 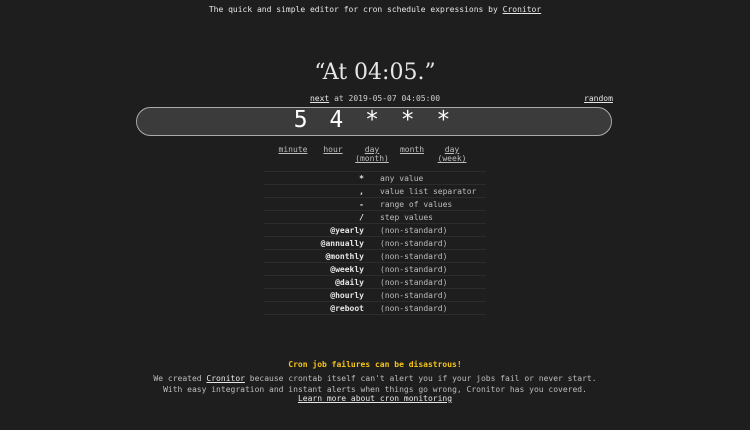 I want to click on legend-symbol: @weekly, so click(x=322, y=269).